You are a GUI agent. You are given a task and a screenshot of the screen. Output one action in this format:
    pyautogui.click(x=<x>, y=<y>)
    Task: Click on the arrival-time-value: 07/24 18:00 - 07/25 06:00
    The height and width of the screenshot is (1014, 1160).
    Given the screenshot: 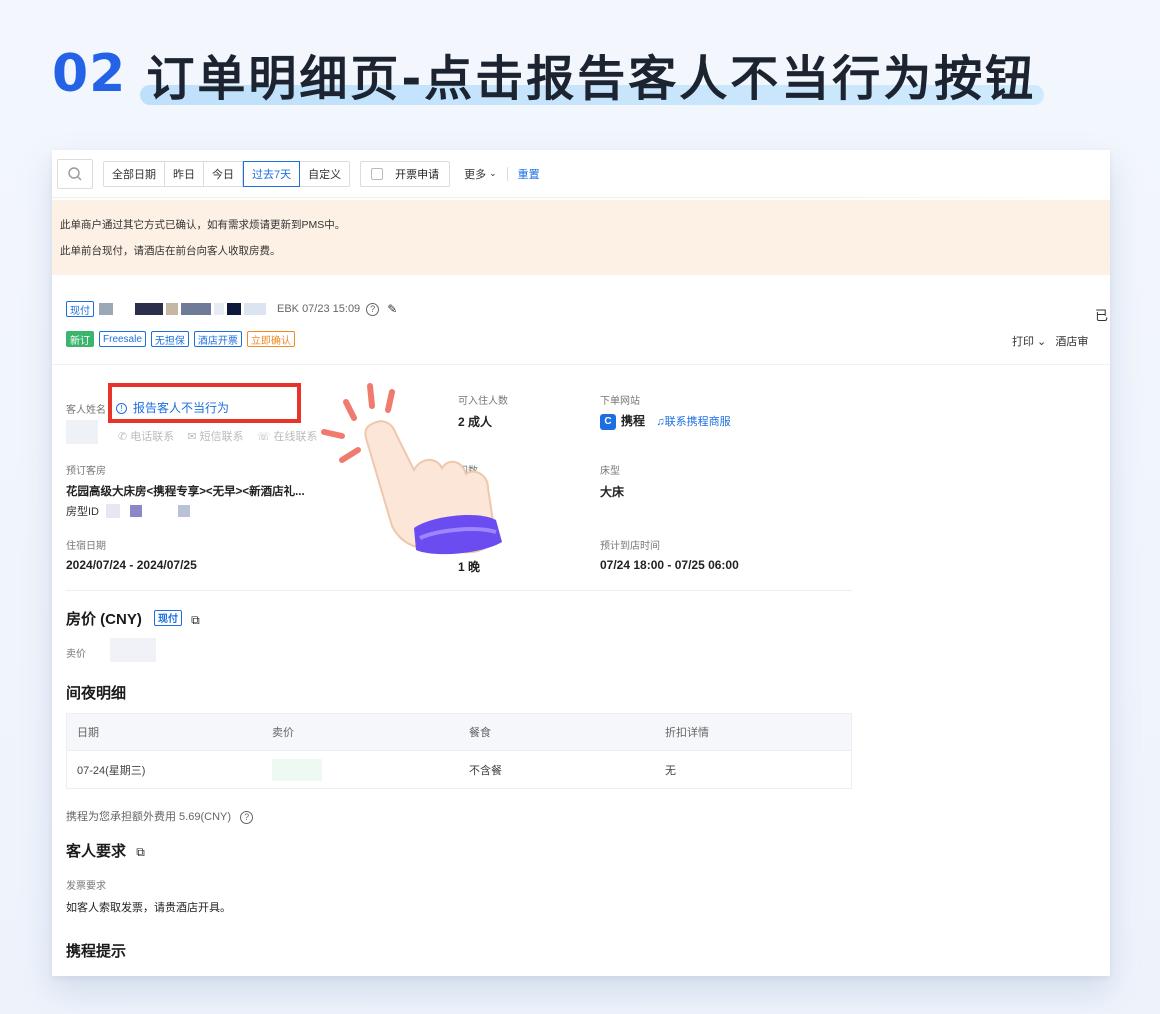 What is the action you would take?
    pyautogui.click(x=669, y=565)
    